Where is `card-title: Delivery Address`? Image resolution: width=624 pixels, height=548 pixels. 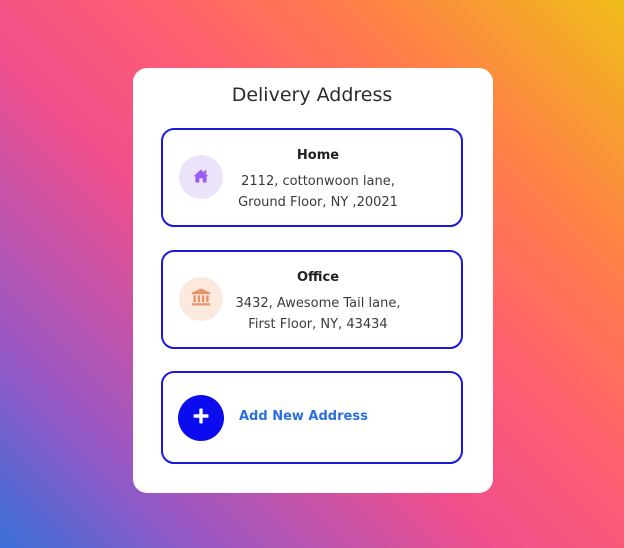 card-title: Delivery Address is located at coordinates (312, 95).